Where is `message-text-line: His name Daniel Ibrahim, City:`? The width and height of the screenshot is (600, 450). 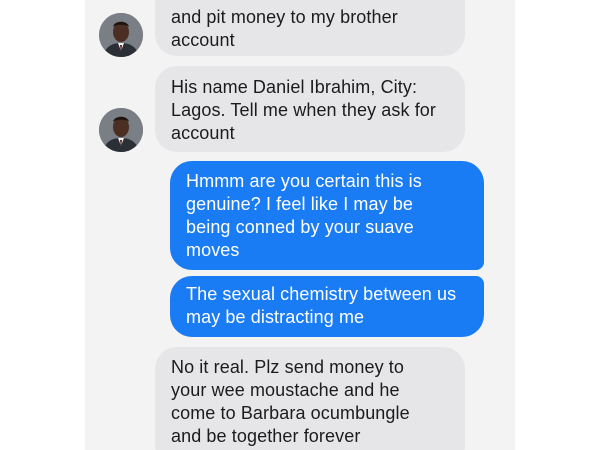 message-text-line: His name Daniel Ibrahim, City: is located at coordinates (294, 87).